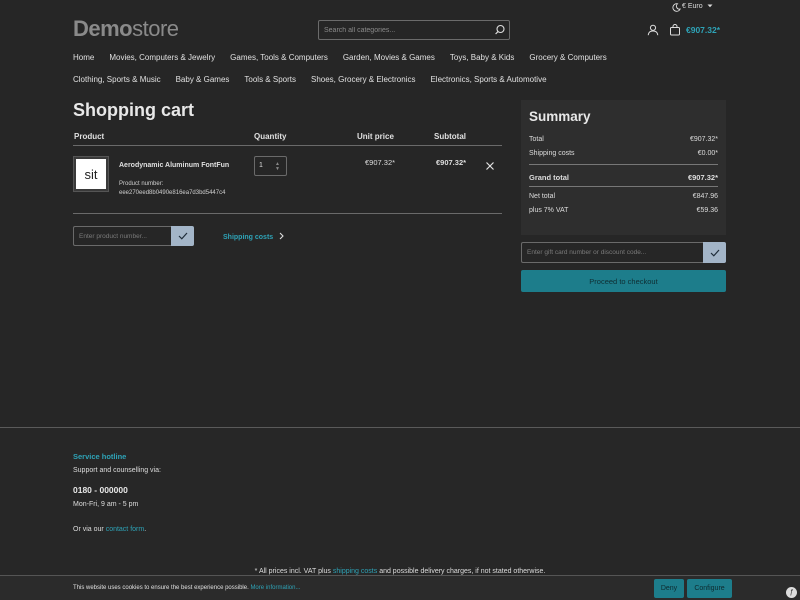 This screenshot has height=600, width=800. Describe the element at coordinates (292, 571) in the screenshot. I see `vat-note-prefix: * All prices incl. VAT plus` at that location.